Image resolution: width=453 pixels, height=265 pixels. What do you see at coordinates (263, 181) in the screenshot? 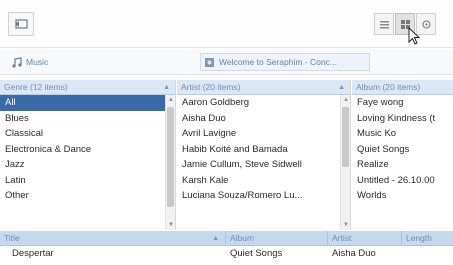
I see `artist-item: Karsh Kale` at bounding box center [263, 181].